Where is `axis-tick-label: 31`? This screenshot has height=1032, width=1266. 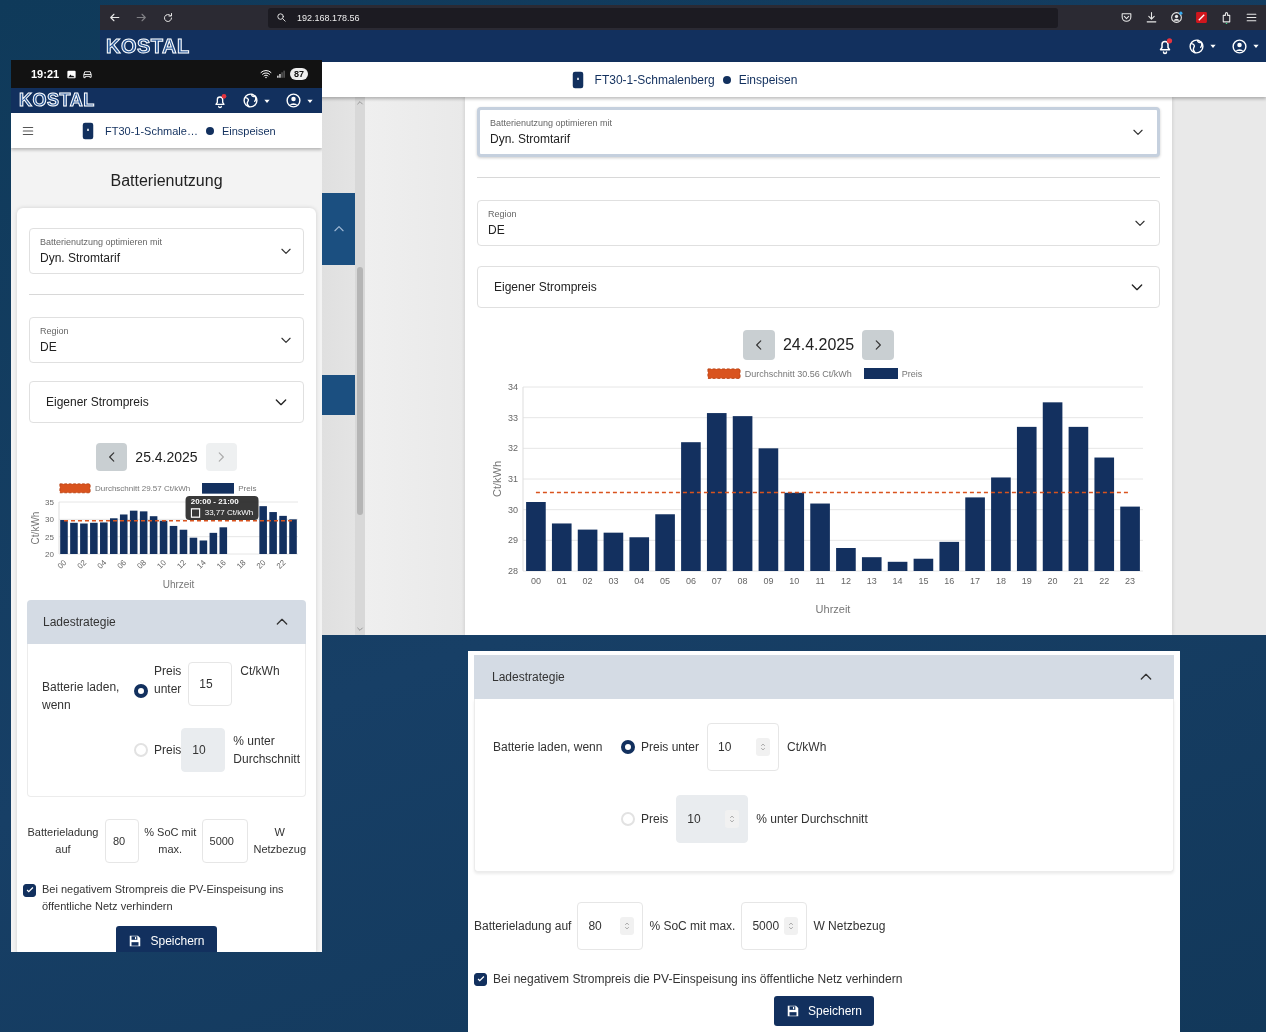 axis-tick-label: 31 is located at coordinates (512, 479).